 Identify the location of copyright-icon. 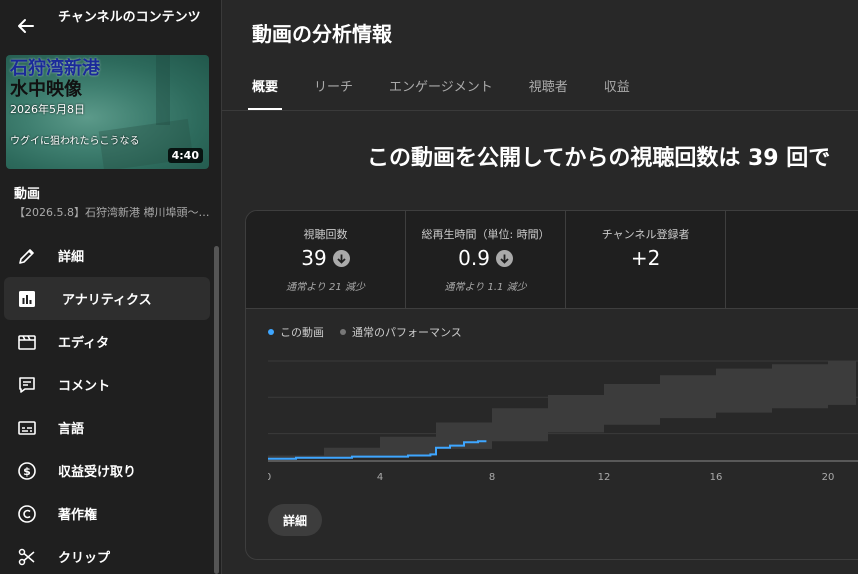
(27, 514).